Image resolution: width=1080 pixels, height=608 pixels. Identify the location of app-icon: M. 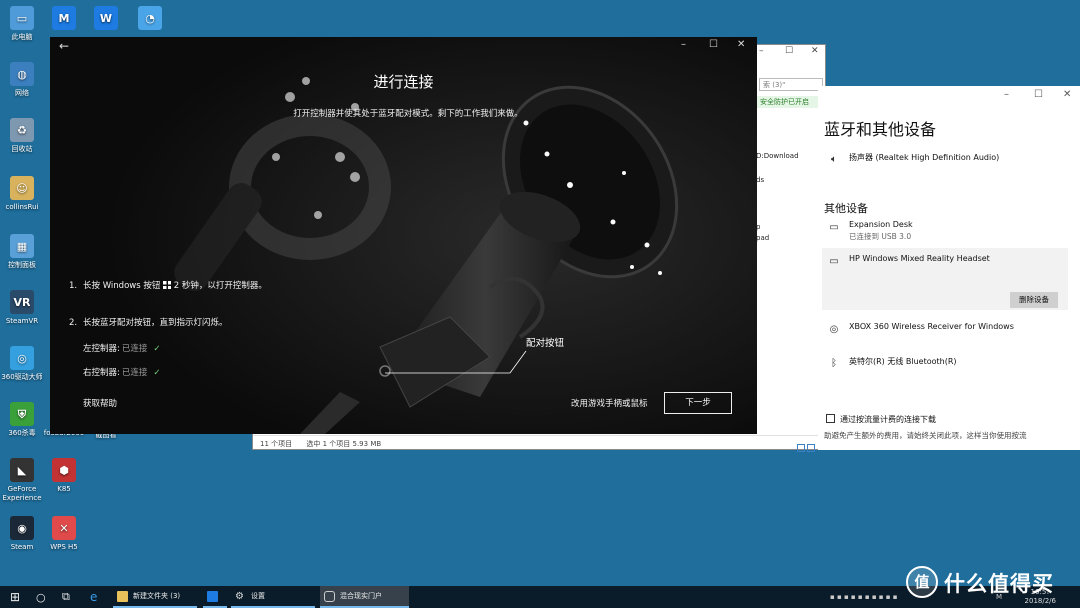
(64, 18).